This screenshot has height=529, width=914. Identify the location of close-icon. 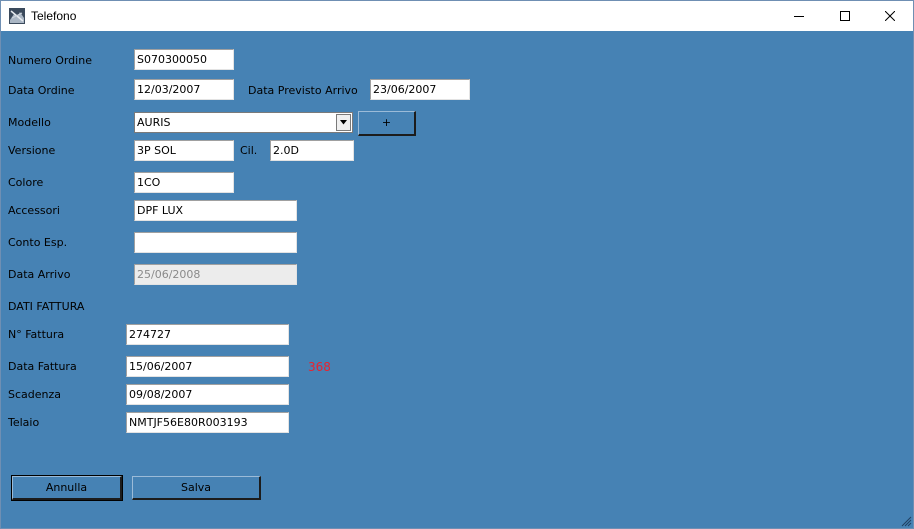
(890, 16).